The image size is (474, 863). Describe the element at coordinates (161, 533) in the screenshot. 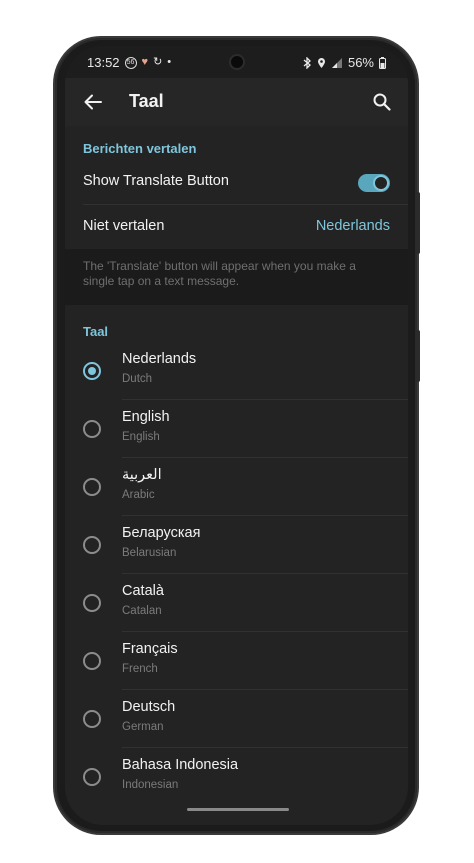

I see `language-name: Беларуская` at that location.